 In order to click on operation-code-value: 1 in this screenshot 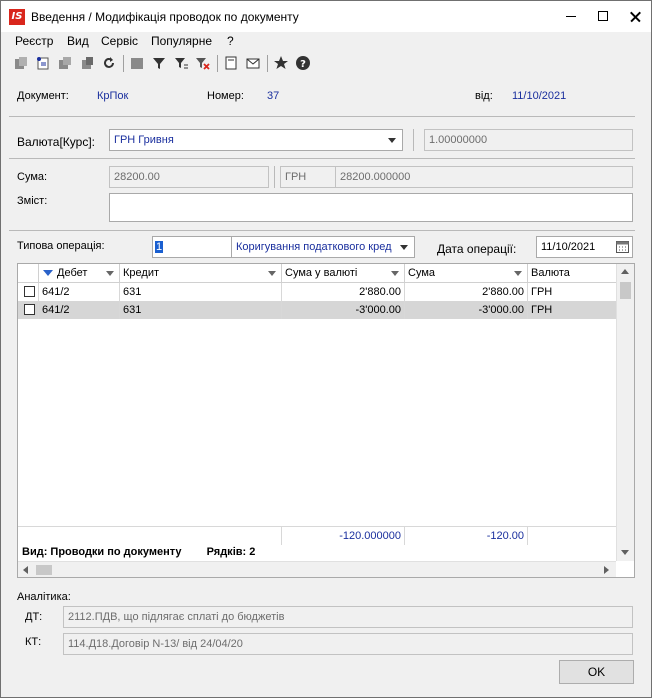, I will do `click(159, 247)`.